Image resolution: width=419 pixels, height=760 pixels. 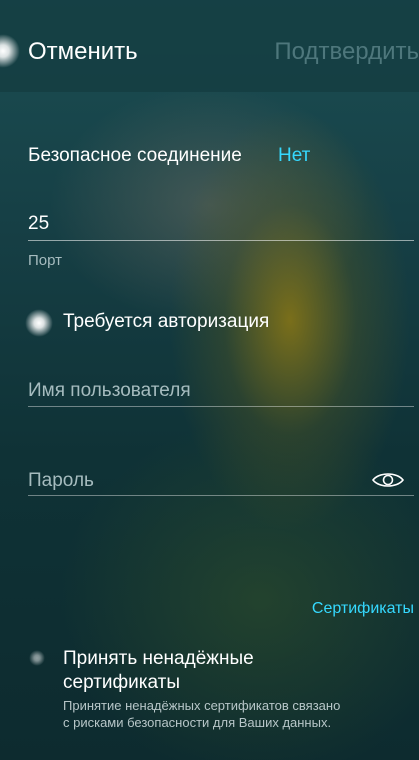 I want to click on cancel-button: Отменить, so click(x=83, y=52).